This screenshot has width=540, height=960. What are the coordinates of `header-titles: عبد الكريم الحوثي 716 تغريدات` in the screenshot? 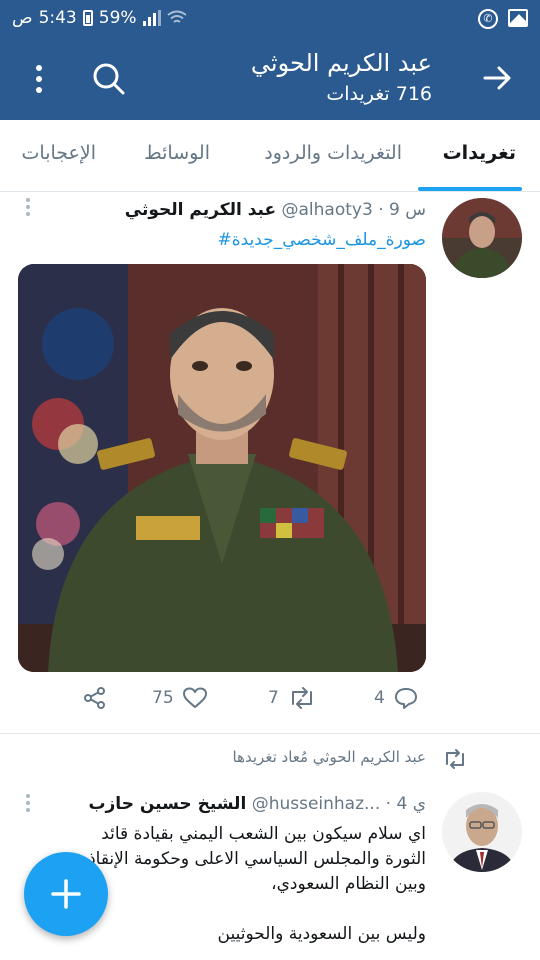 It's located at (341, 77).